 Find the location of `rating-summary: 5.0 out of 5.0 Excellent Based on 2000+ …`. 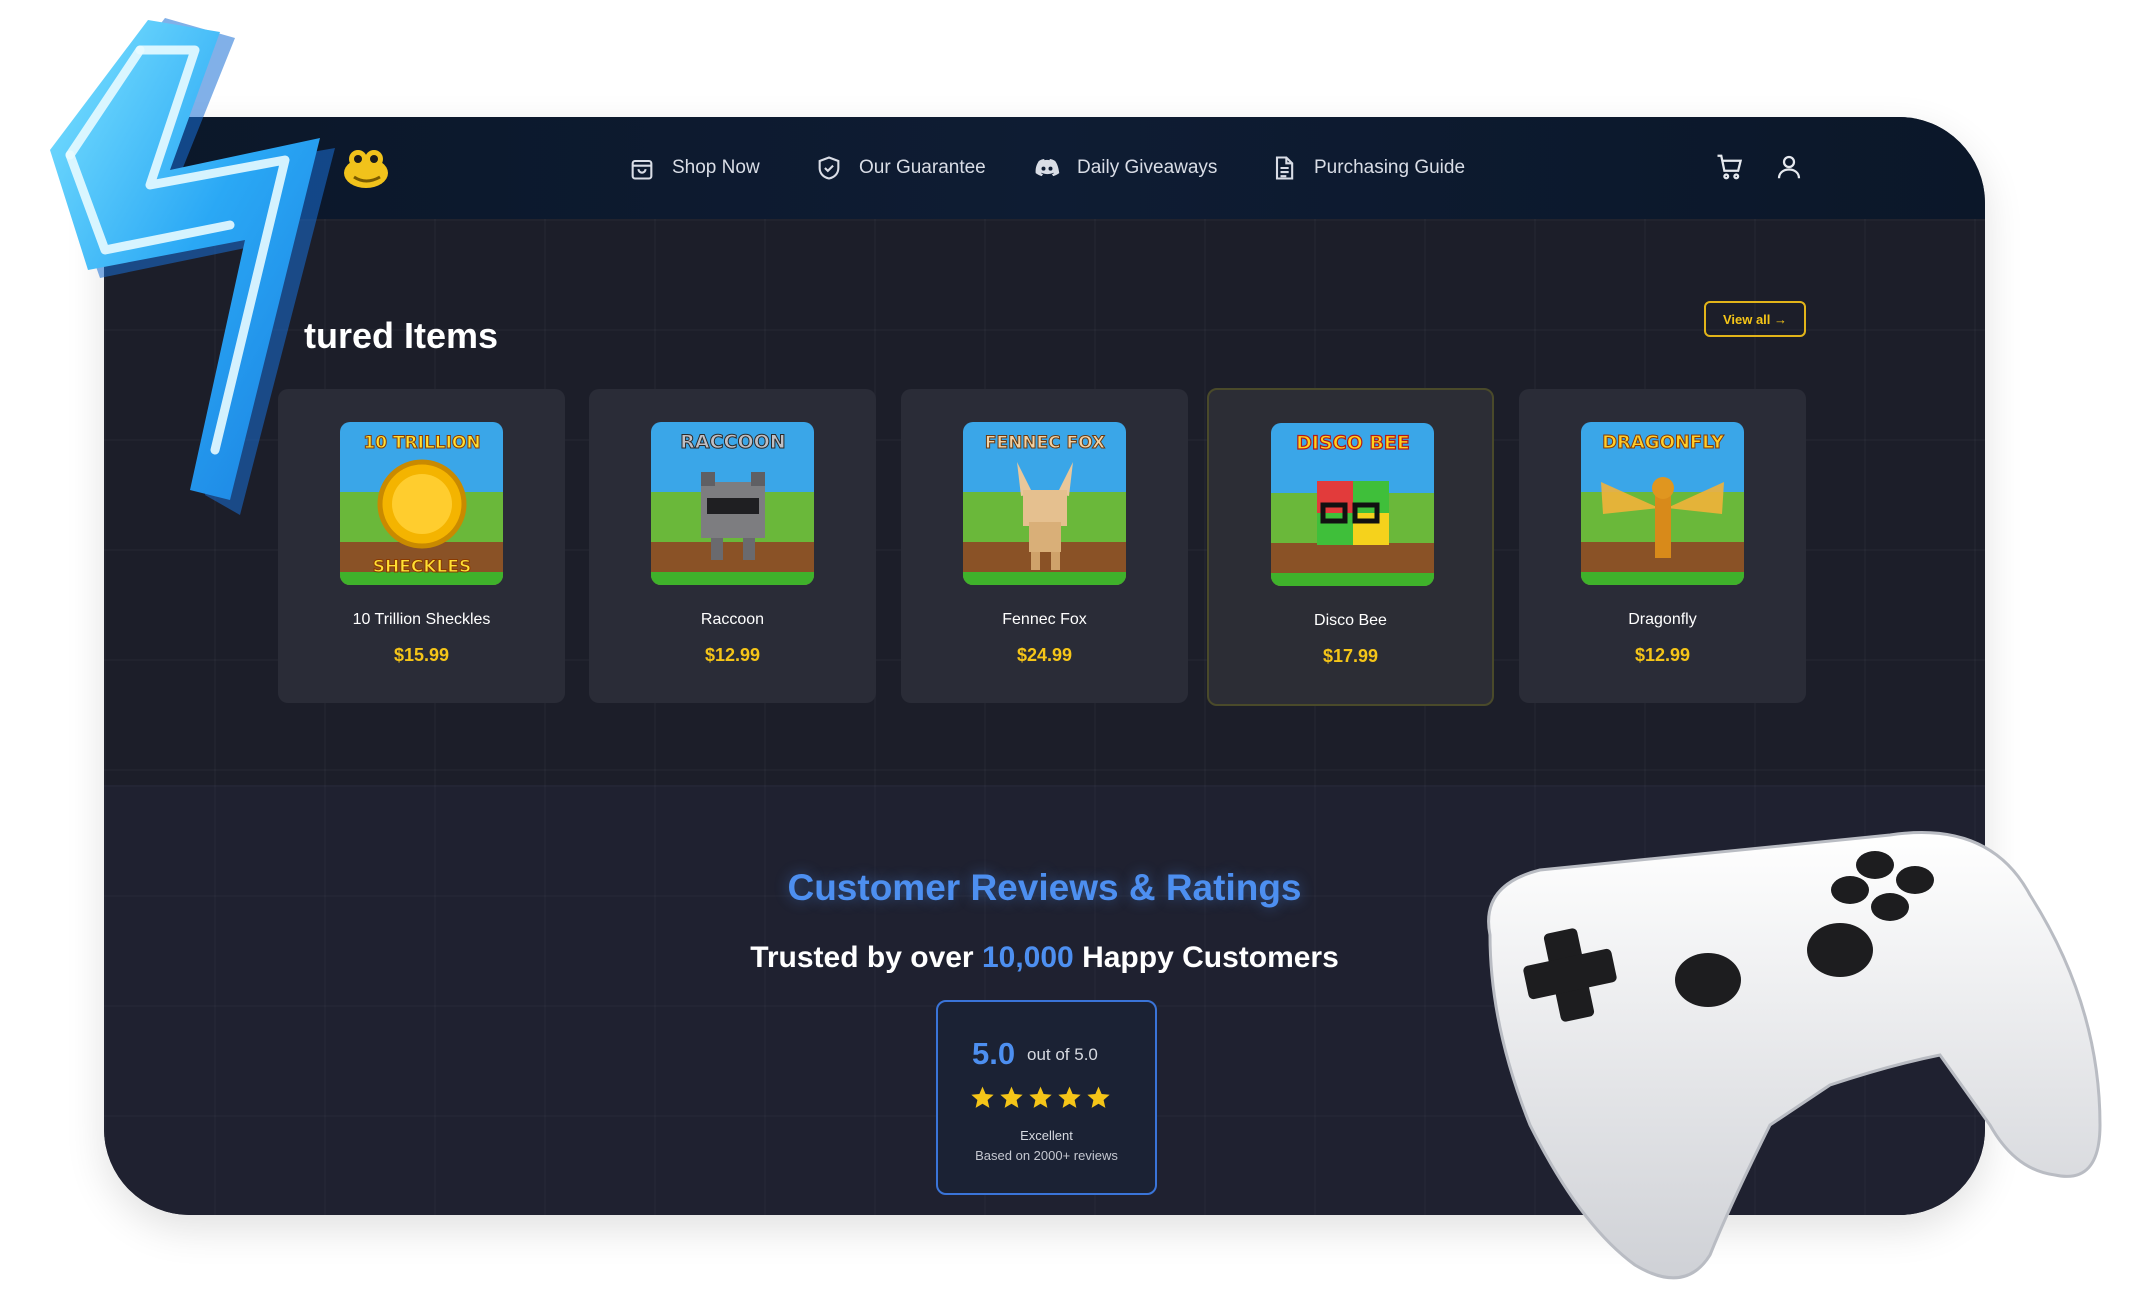

rating-summary: 5.0 out of 5.0 Excellent Based on 2000+ … is located at coordinates (1046, 1097).